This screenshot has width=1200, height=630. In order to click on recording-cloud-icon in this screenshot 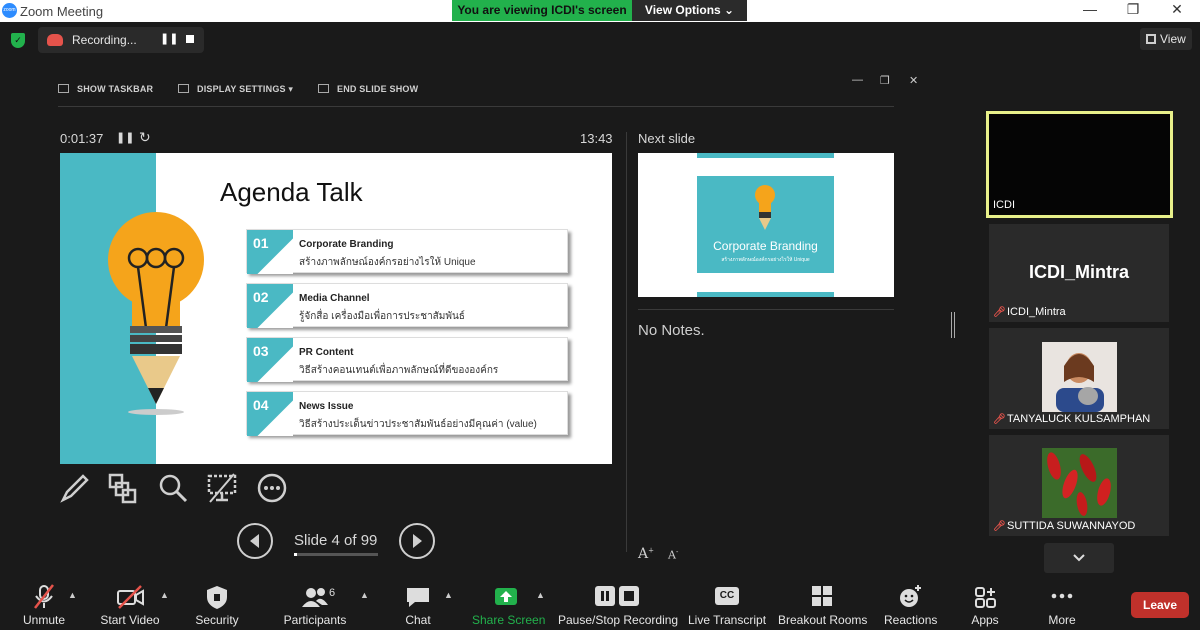, I will do `click(55, 40)`.